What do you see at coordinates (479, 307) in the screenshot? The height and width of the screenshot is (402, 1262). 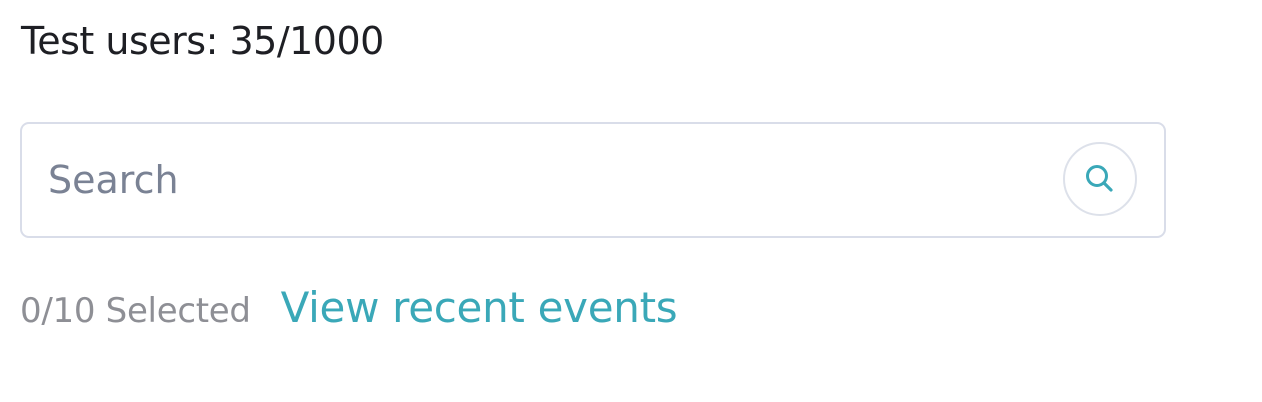 I see `view-recent-events-link: View recent events` at bounding box center [479, 307].